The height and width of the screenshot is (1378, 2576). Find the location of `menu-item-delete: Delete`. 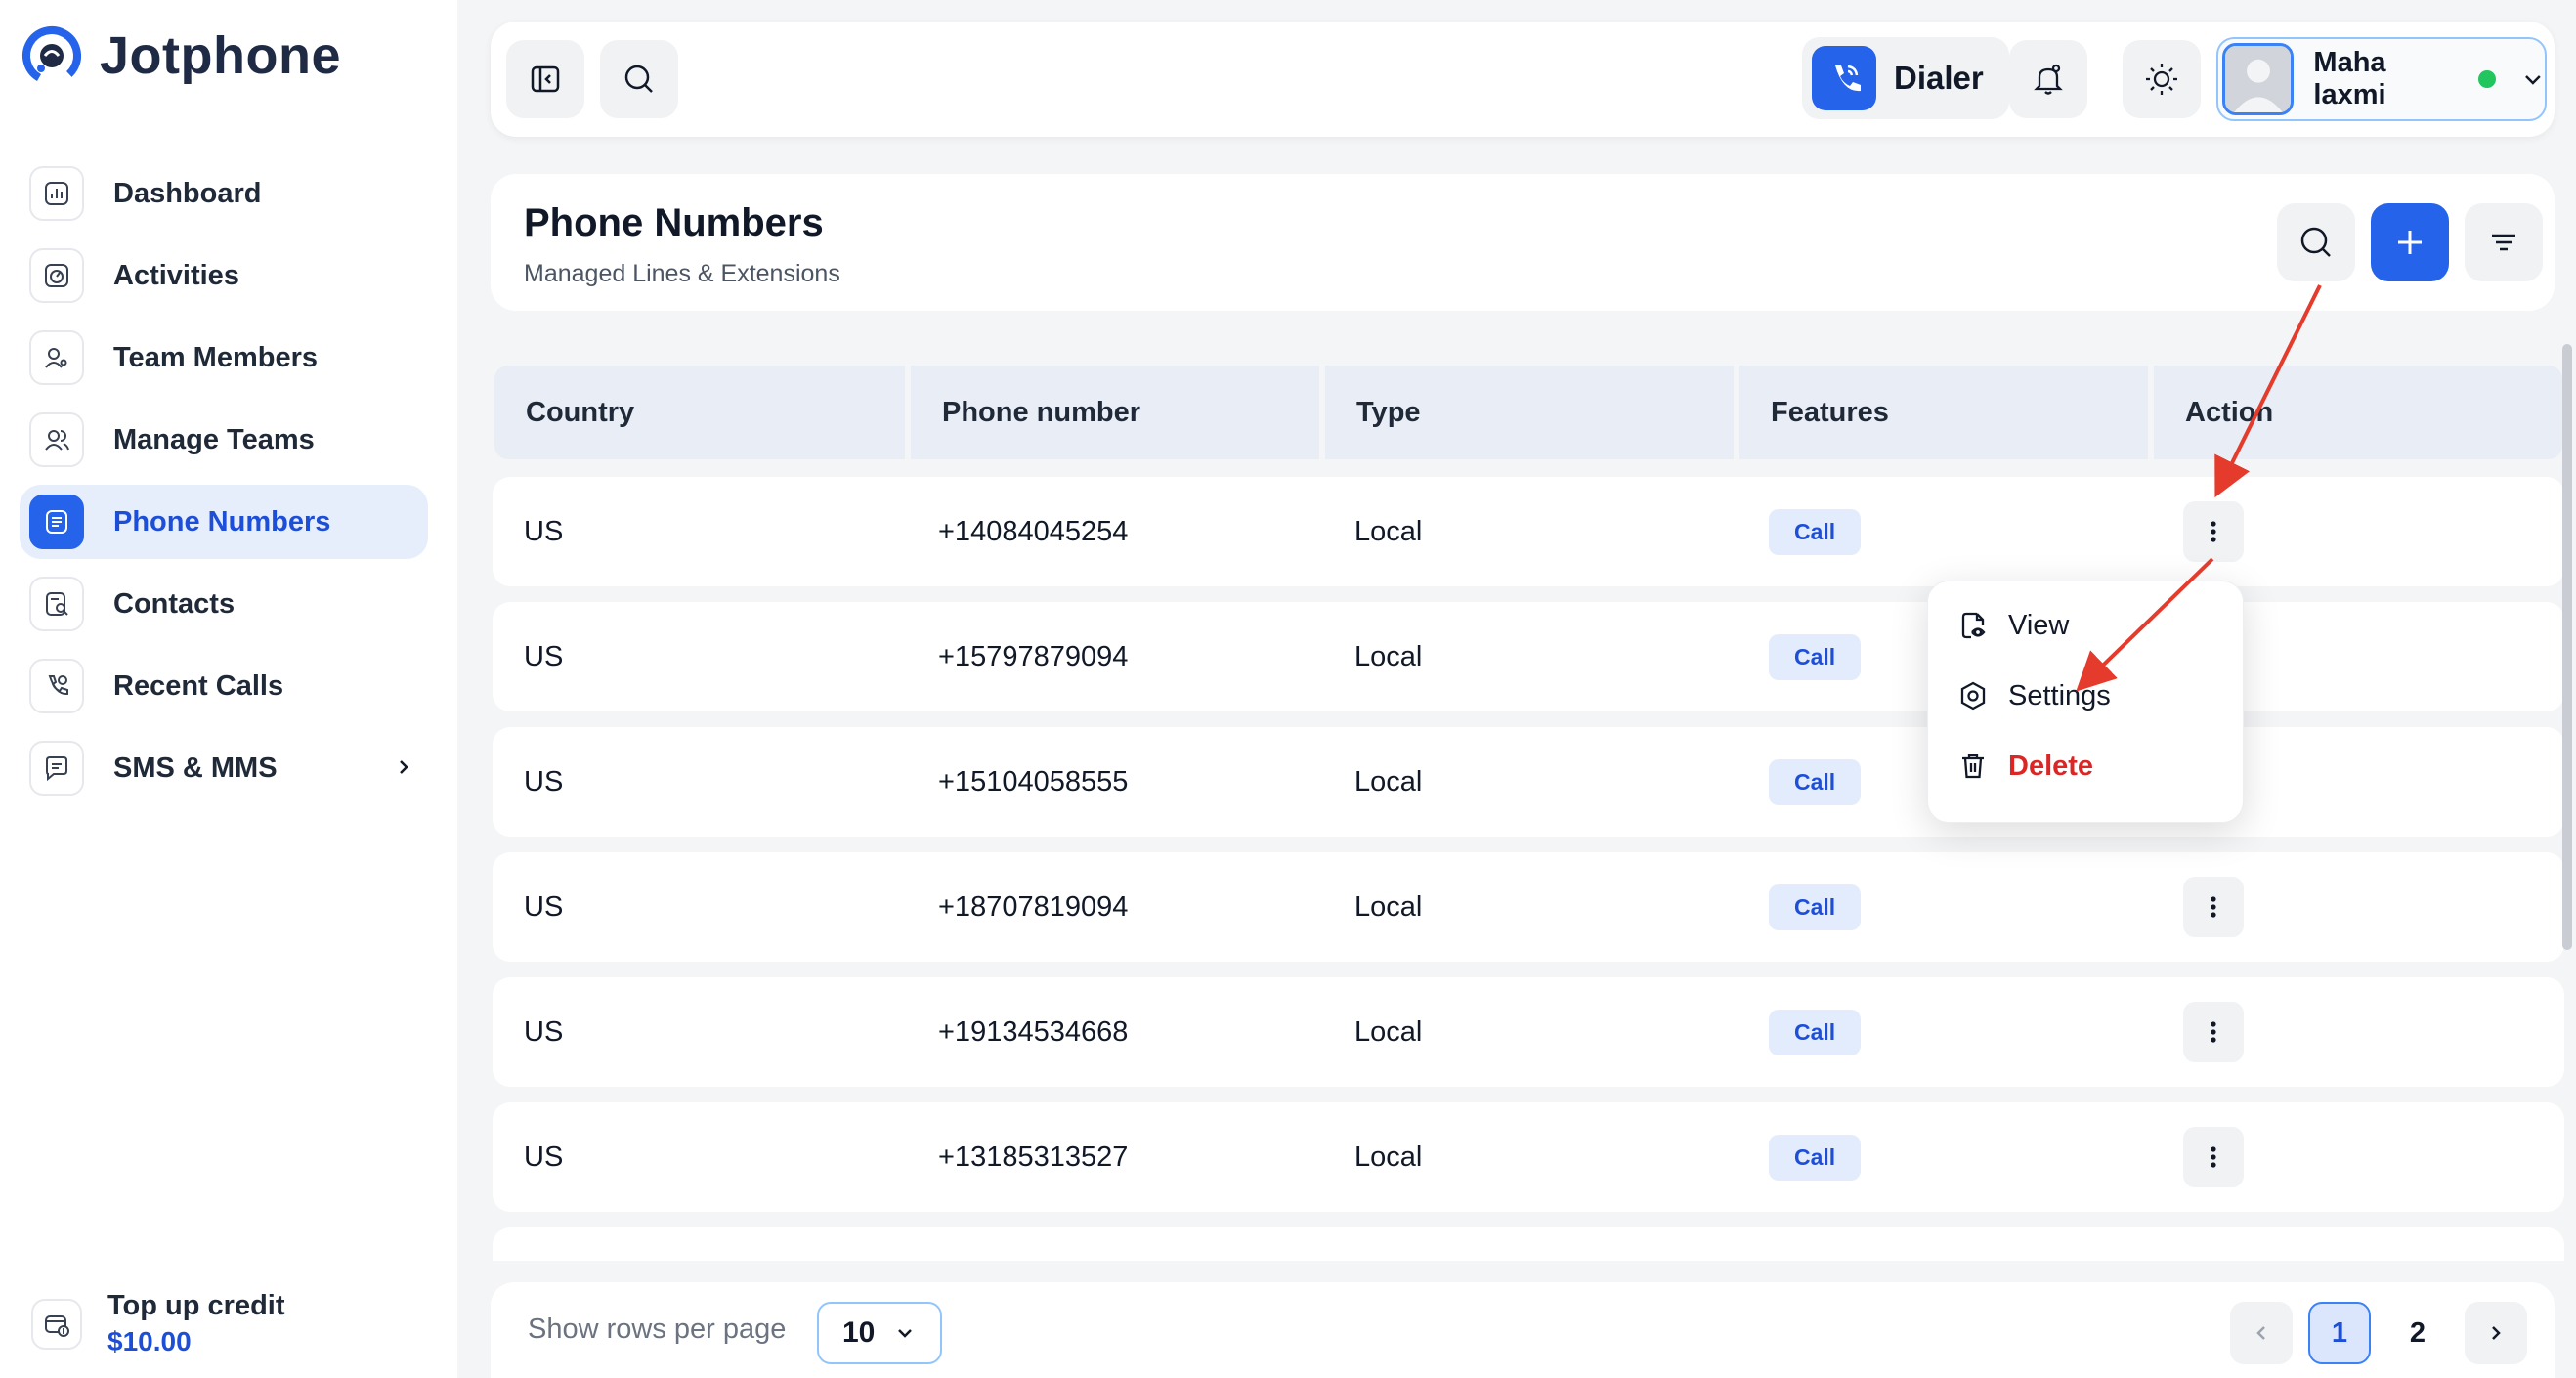

menu-item-delete: Delete is located at coordinates (2025, 766).